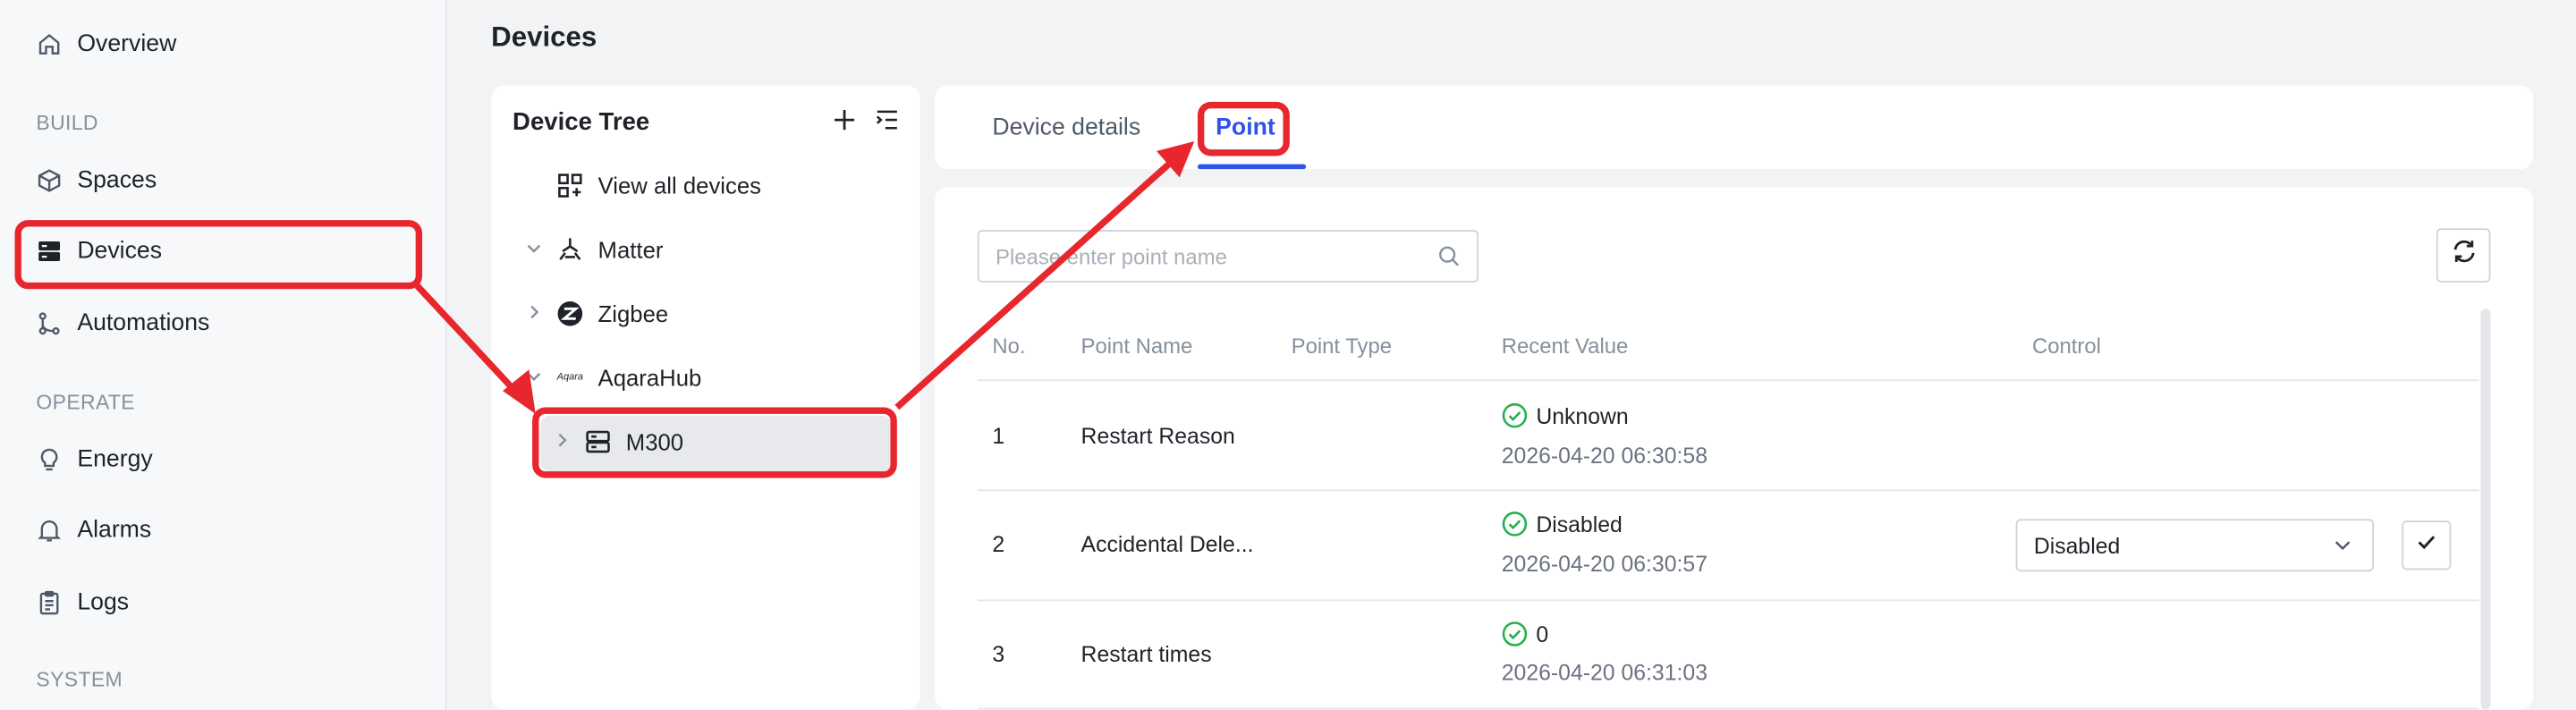 The image size is (2576, 710). Describe the element at coordinates (49, 531) in the screenshot. I see `bell-icon` at that location.